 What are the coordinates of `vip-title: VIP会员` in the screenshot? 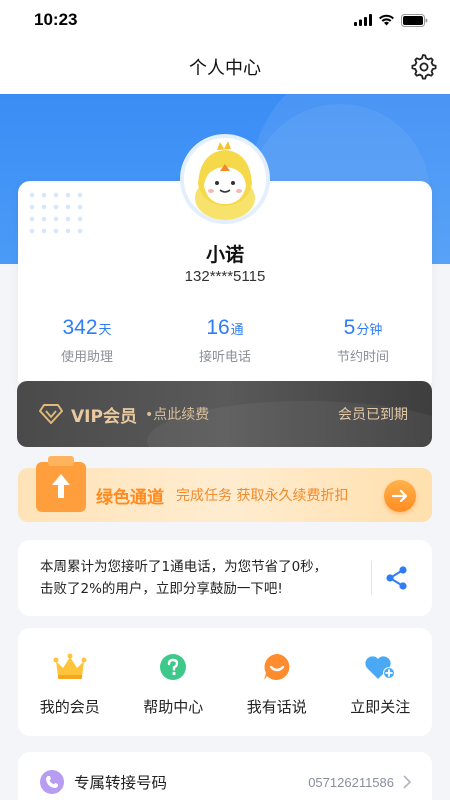 It's located at (104, 416).